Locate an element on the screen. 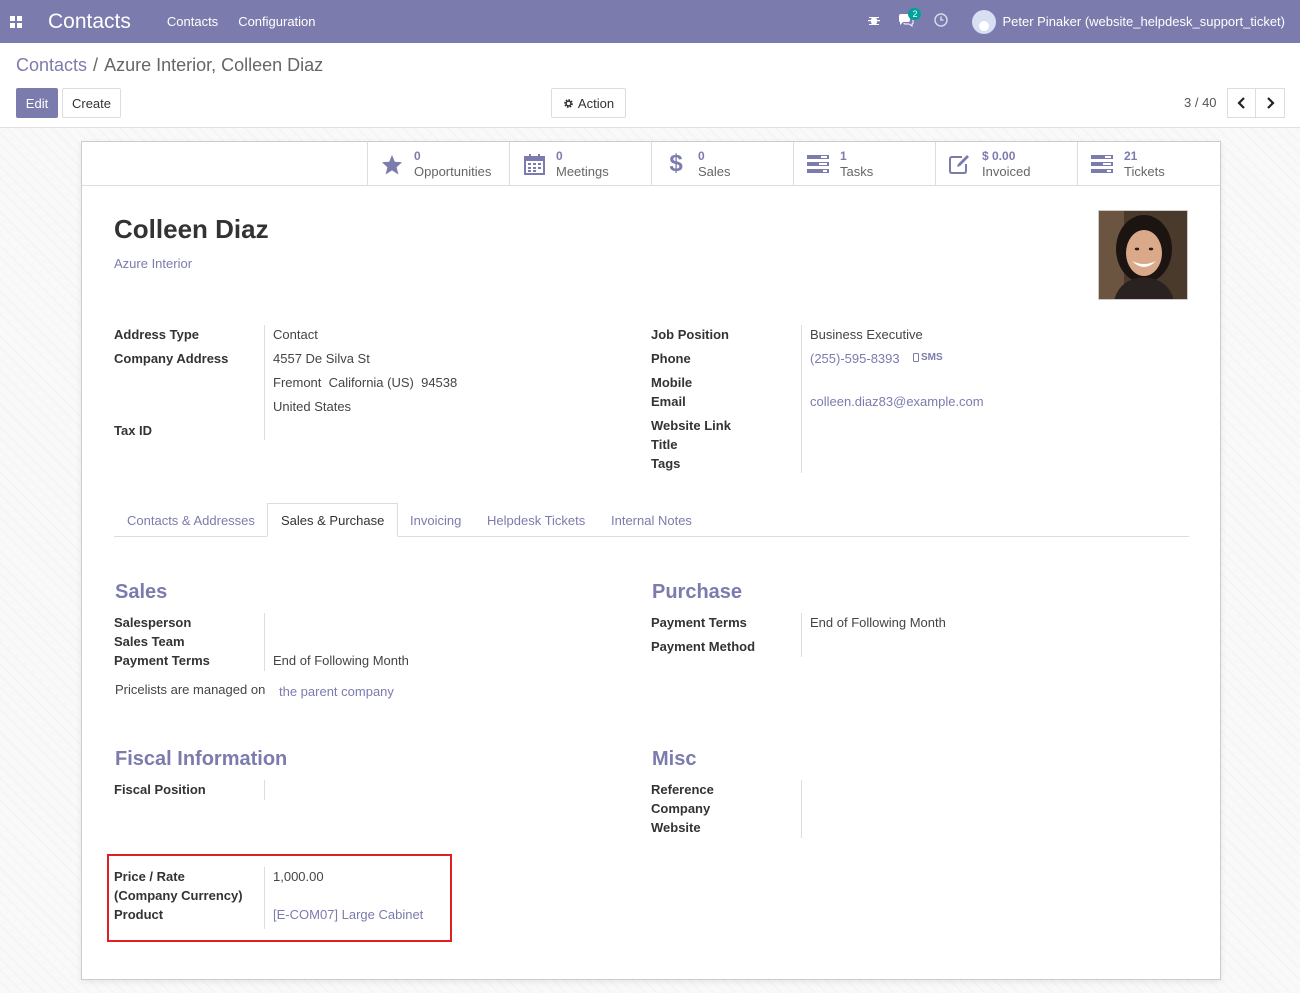 The width and height of the screenshot is (1300, 993). sms-button: SMS is located at coordinates (928, 357).